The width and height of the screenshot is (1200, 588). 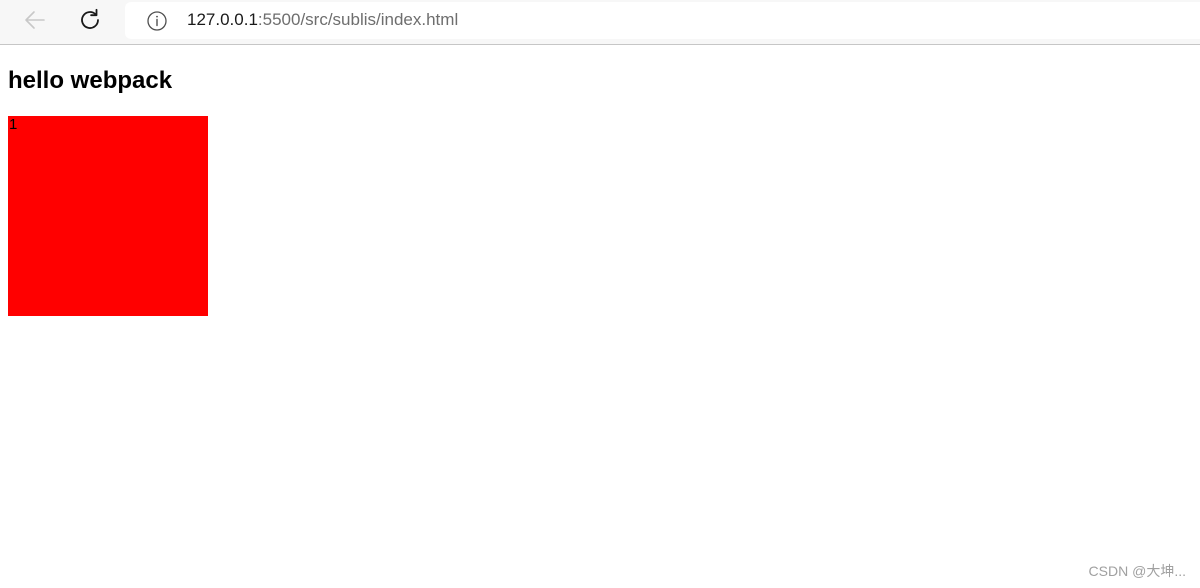 I want to click on red-box: 1, so click(x=108, y=216).